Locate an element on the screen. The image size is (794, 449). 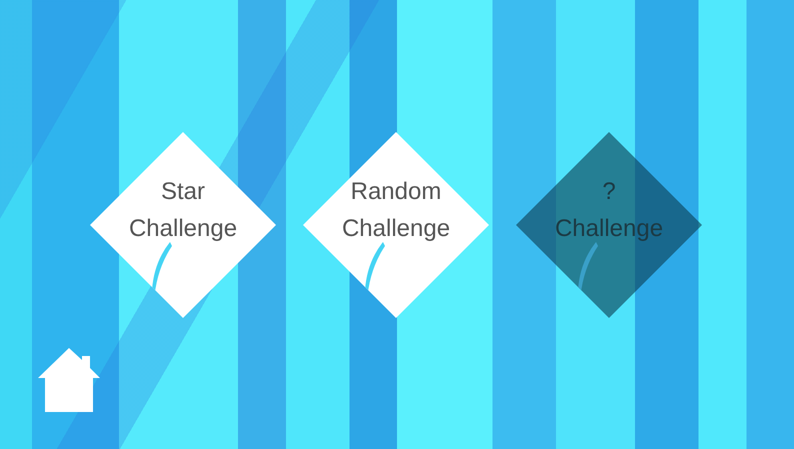
home-icon is located at coordinates (69, 380).